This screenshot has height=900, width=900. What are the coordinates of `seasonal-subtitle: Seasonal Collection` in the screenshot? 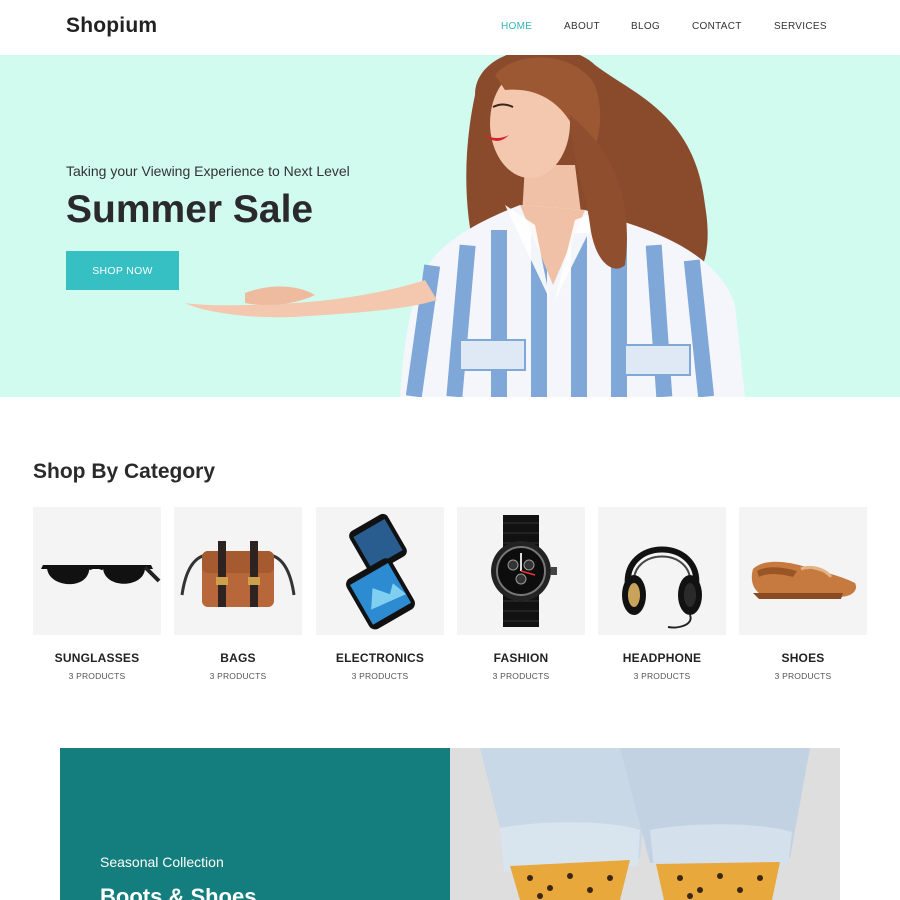 It's located at (162, 862).